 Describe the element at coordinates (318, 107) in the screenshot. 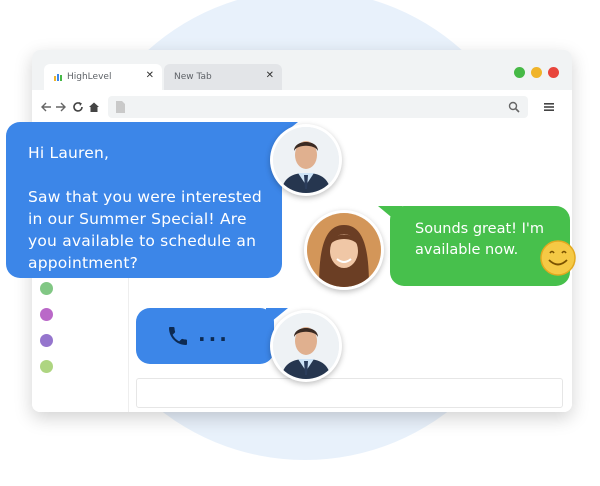

I see `address-bar` at that location.